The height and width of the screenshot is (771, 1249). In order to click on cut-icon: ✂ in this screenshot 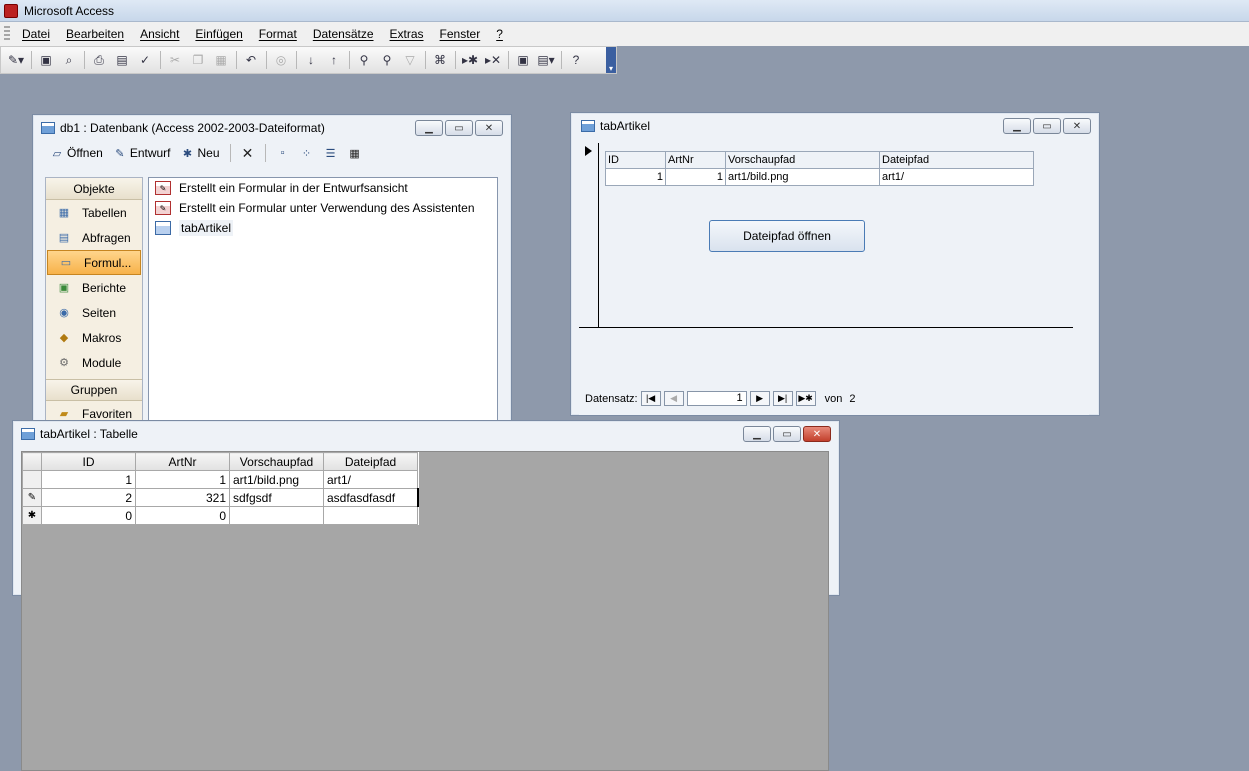, I will do `click(175, 60)`.